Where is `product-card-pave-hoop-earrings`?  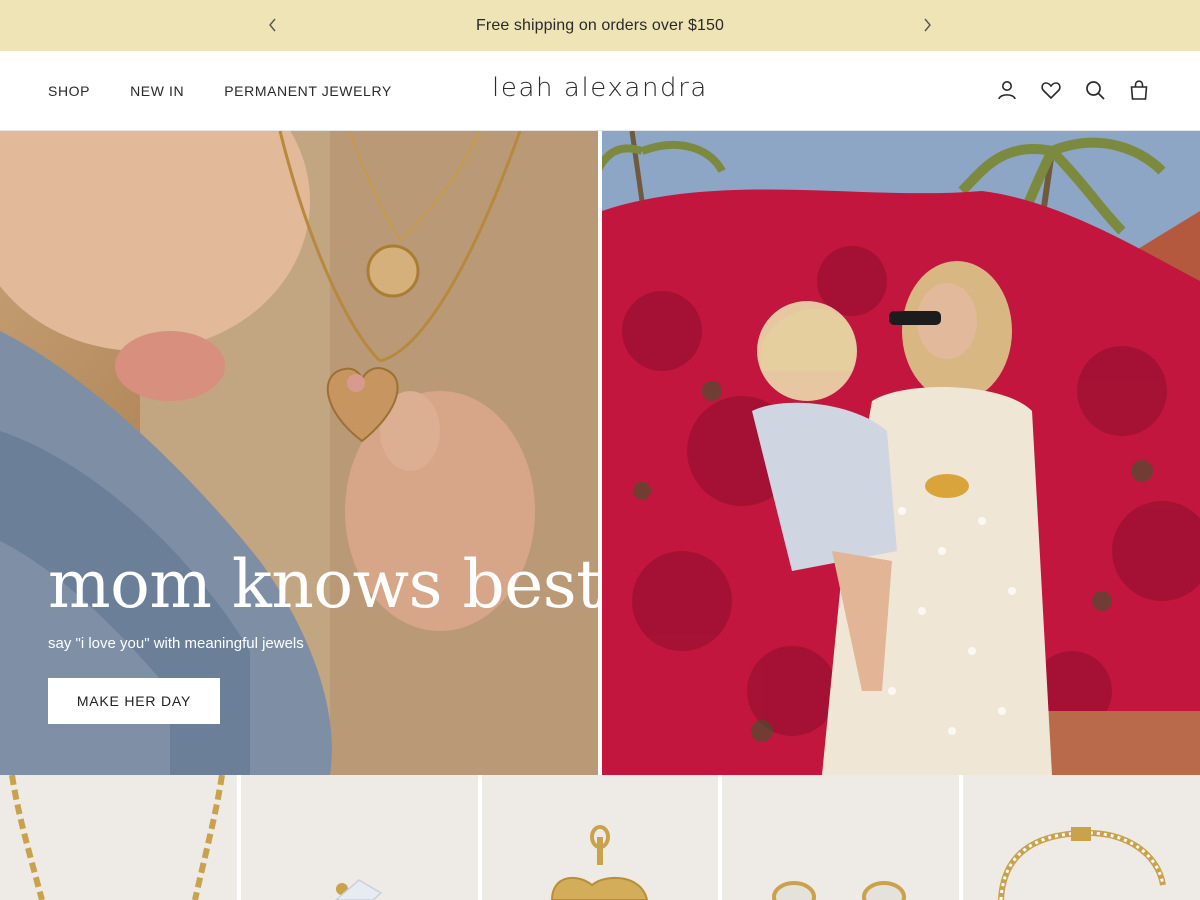 product-card-pave-hoop-earrings is located at coordinates (841, 837).